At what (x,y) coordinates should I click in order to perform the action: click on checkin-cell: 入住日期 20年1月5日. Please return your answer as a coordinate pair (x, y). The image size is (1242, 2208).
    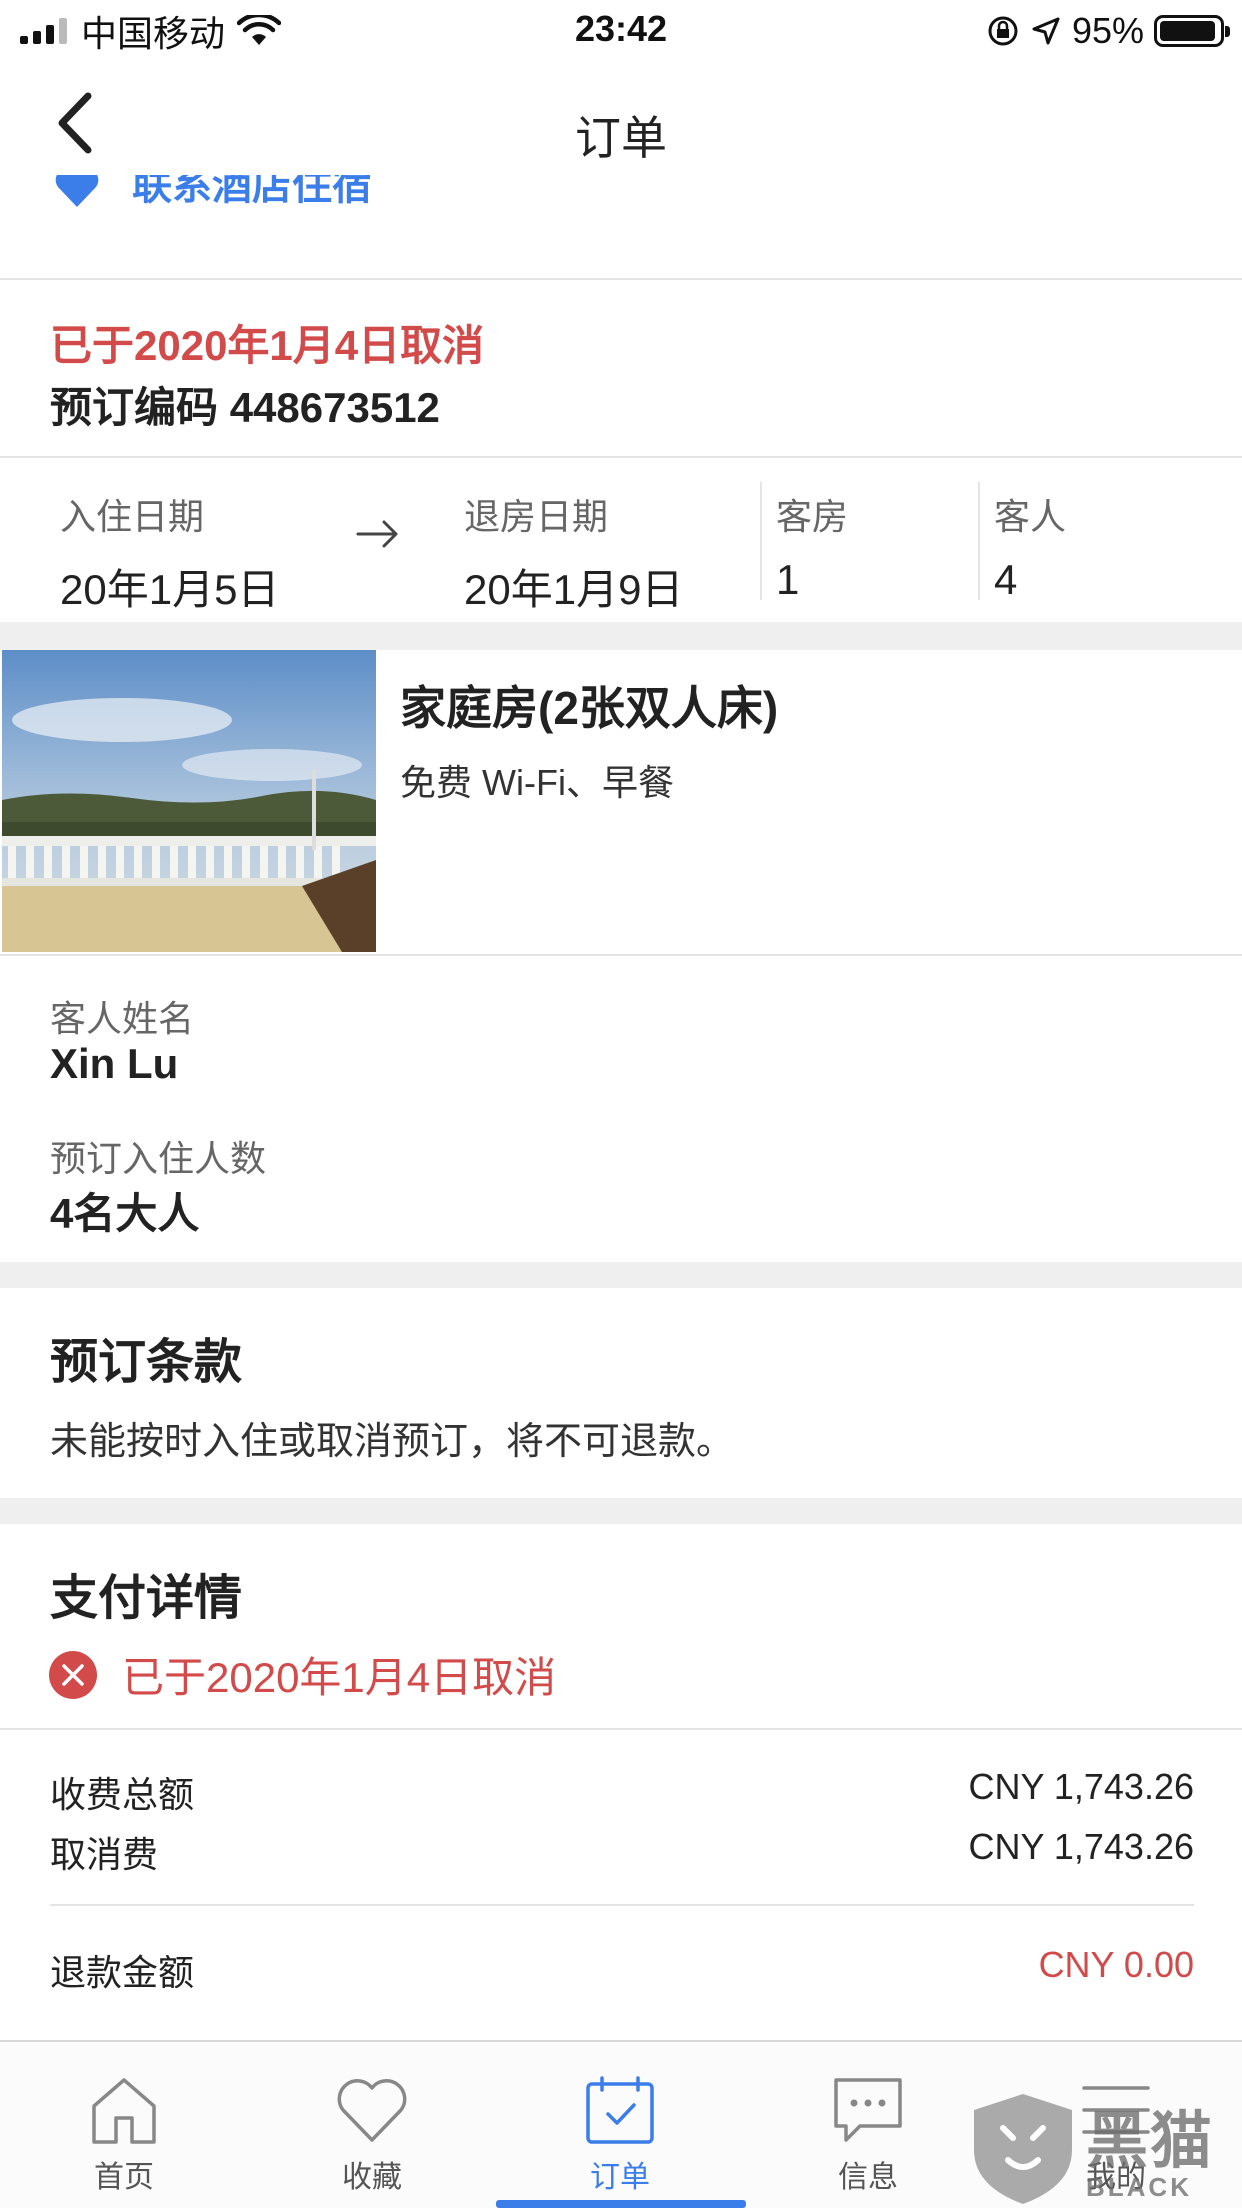
    Looking at the image, I should click on (169, 552).